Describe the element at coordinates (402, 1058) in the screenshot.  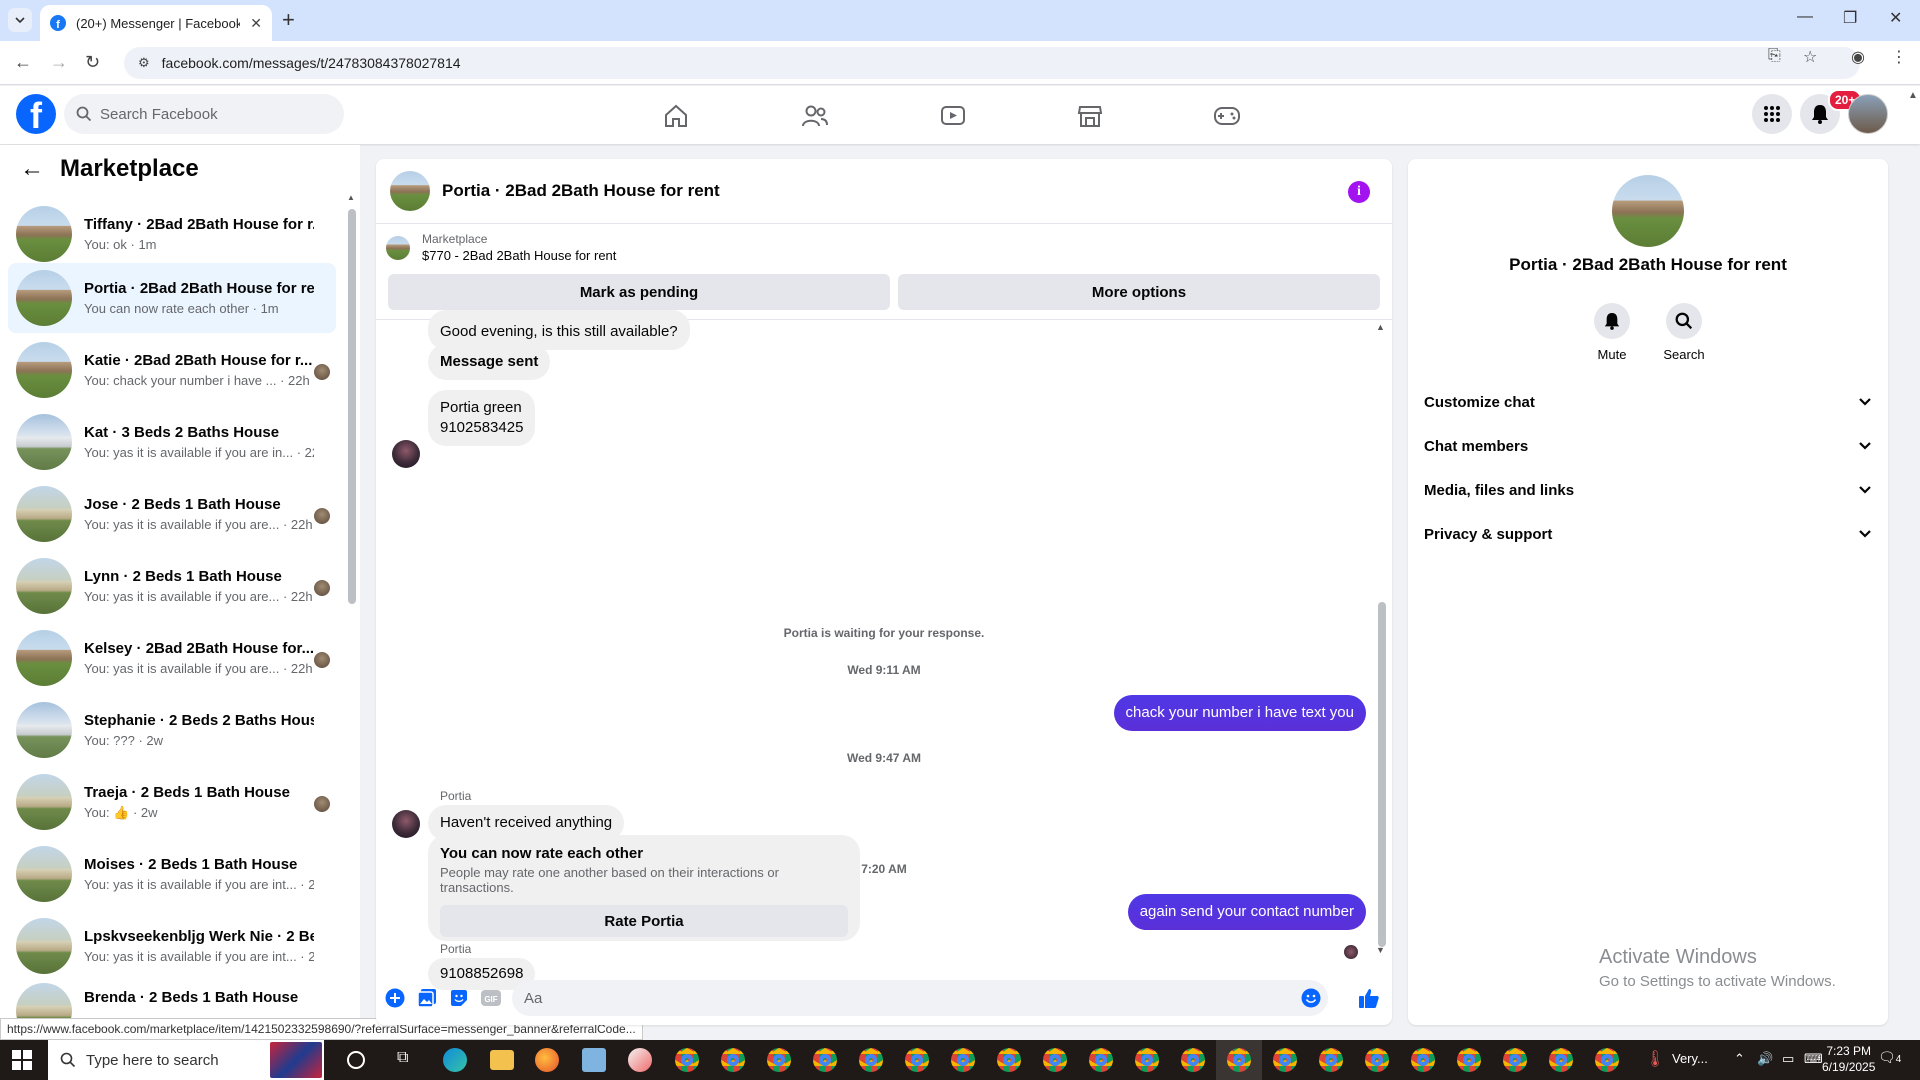
I see `task-view-icon: ⧉` at that location.